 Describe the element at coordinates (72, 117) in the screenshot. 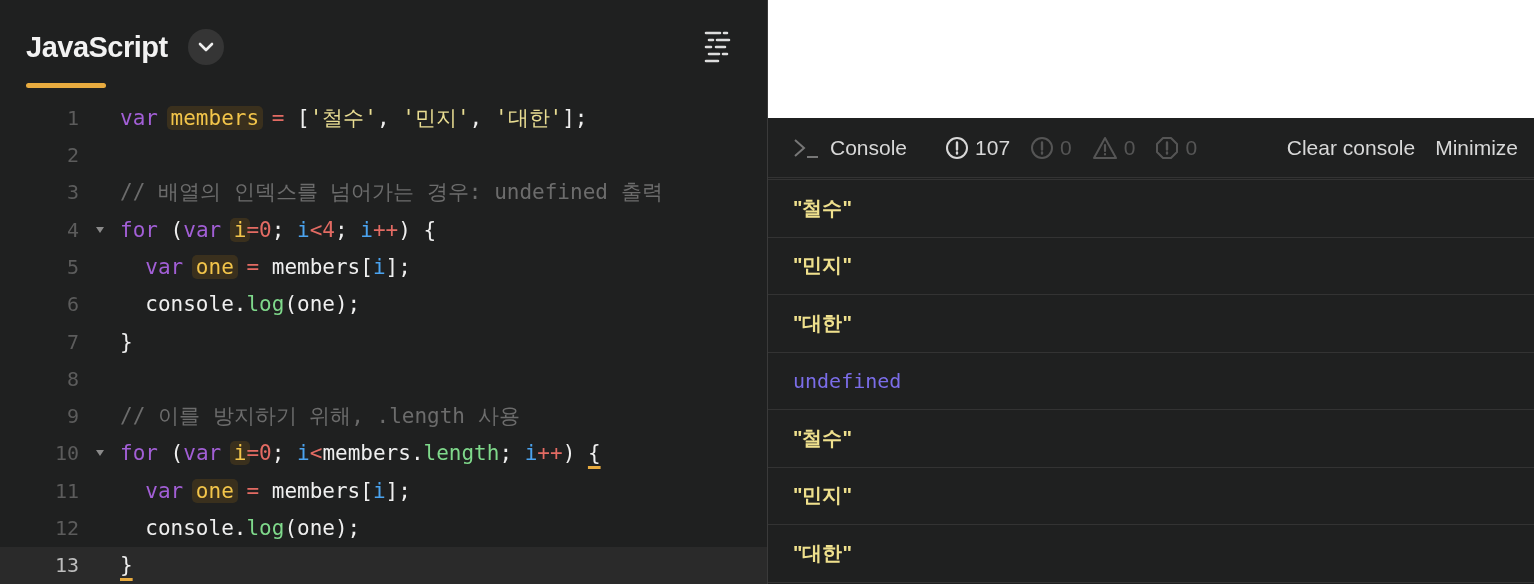

I see `line-number: 1` at that location.